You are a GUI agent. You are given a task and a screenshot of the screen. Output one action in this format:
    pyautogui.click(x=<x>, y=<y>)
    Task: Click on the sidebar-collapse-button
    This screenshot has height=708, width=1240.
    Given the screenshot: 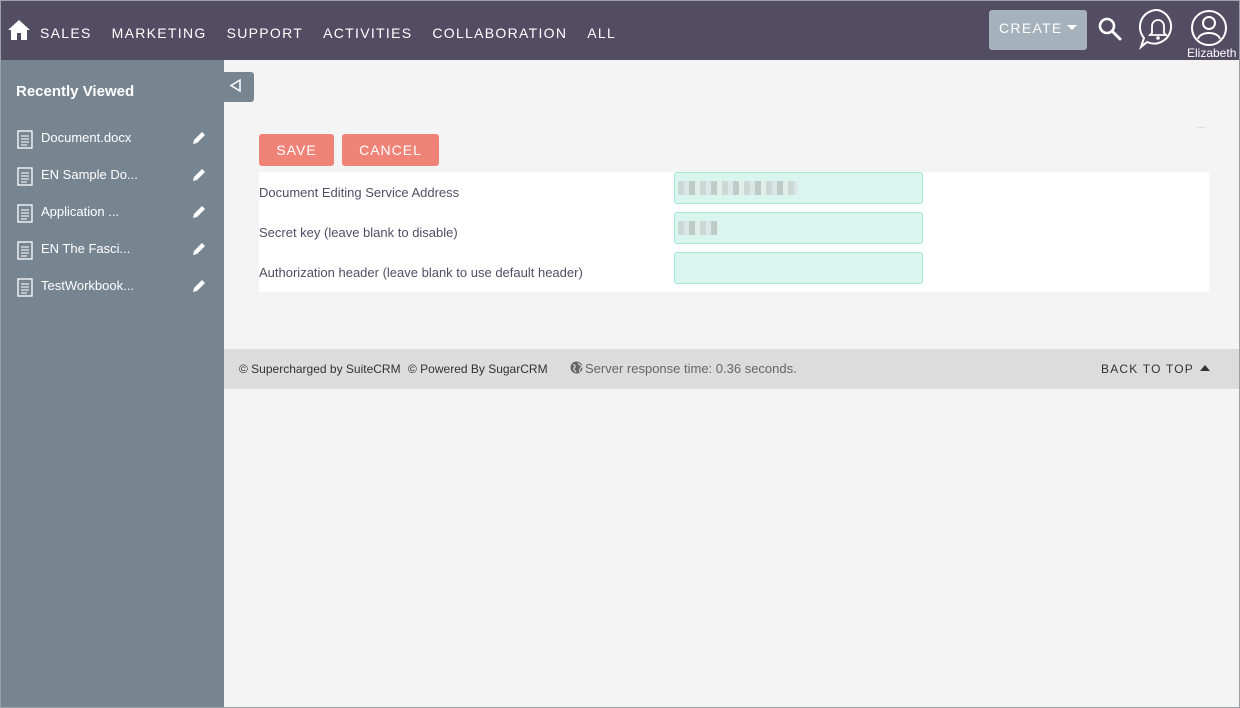 What is the action you would take?
    pyautogui.click(x=239, y=87)
    